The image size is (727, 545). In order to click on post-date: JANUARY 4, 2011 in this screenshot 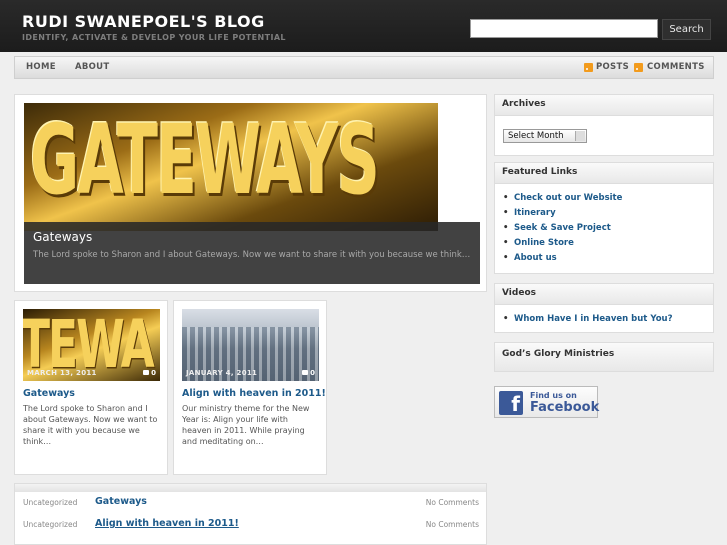, I will do `click(222, 373)`.